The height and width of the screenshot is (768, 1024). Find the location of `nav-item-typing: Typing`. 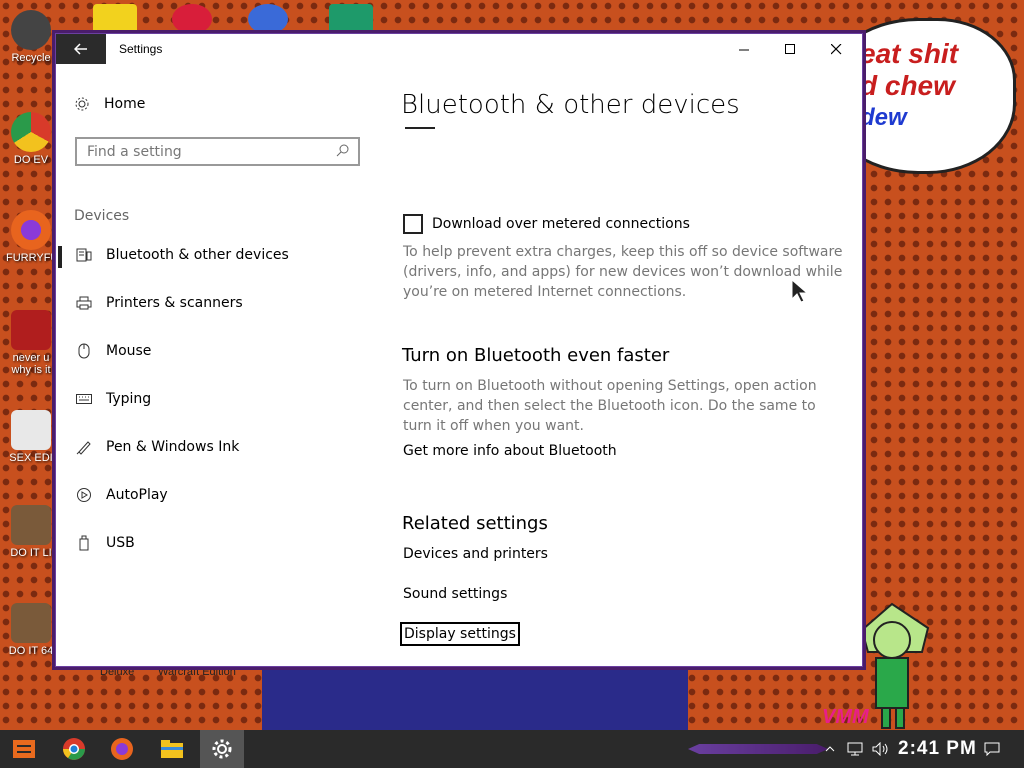

nav-item-typing: Typing is located at coordinates (112, 399).